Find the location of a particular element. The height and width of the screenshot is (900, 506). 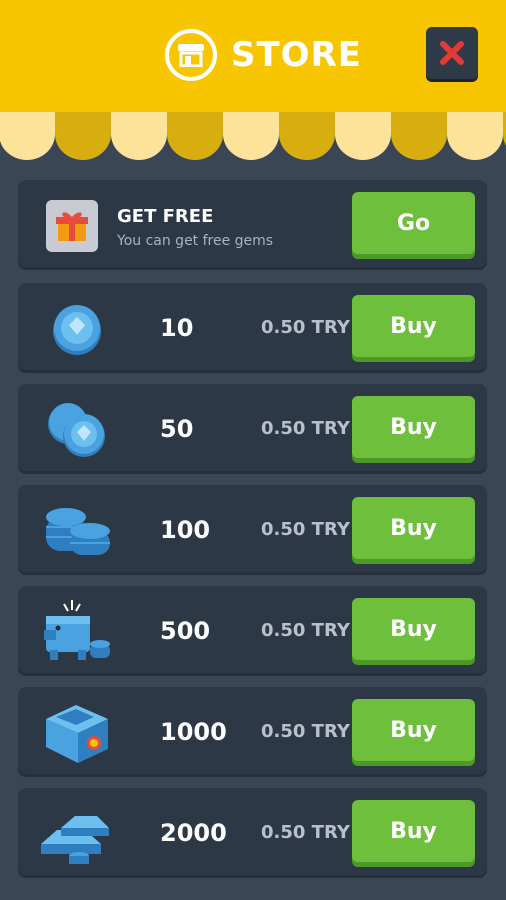

store-title-group: STORE is located at coordinates (263, 55).